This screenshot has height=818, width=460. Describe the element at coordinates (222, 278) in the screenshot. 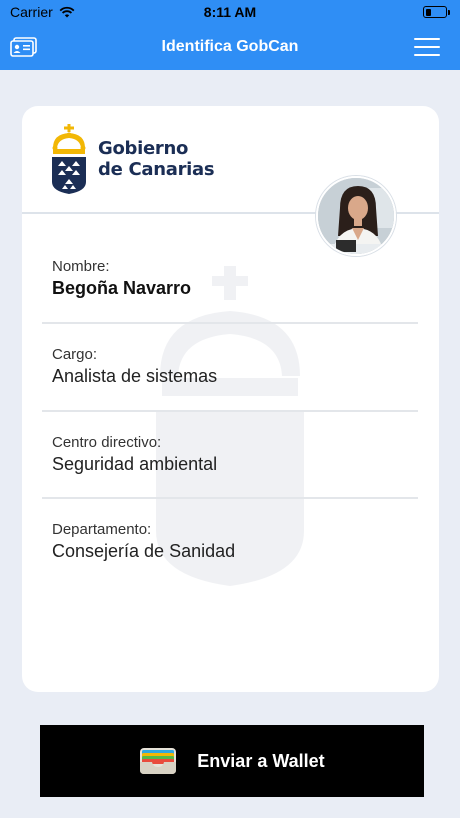

I see `field-nombre: Nombre: Begoña Navarro` at that location.